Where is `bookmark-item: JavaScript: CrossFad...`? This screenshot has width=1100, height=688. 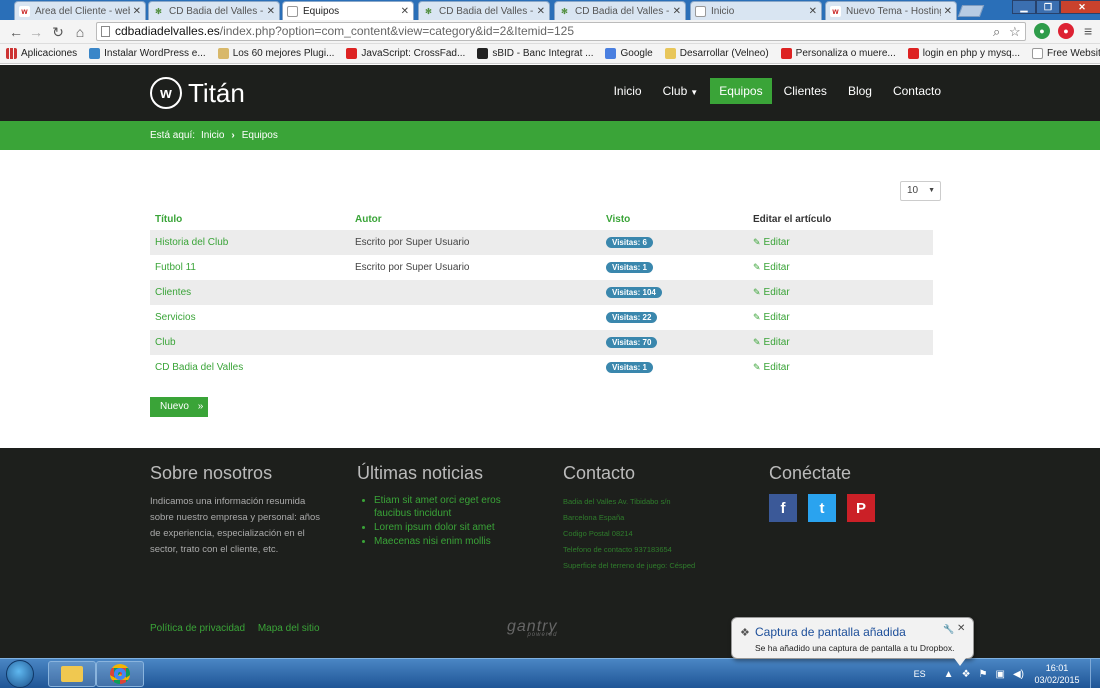 bookmark-item: JavaScript: CrossFad... is located at coordinates (405, 53).